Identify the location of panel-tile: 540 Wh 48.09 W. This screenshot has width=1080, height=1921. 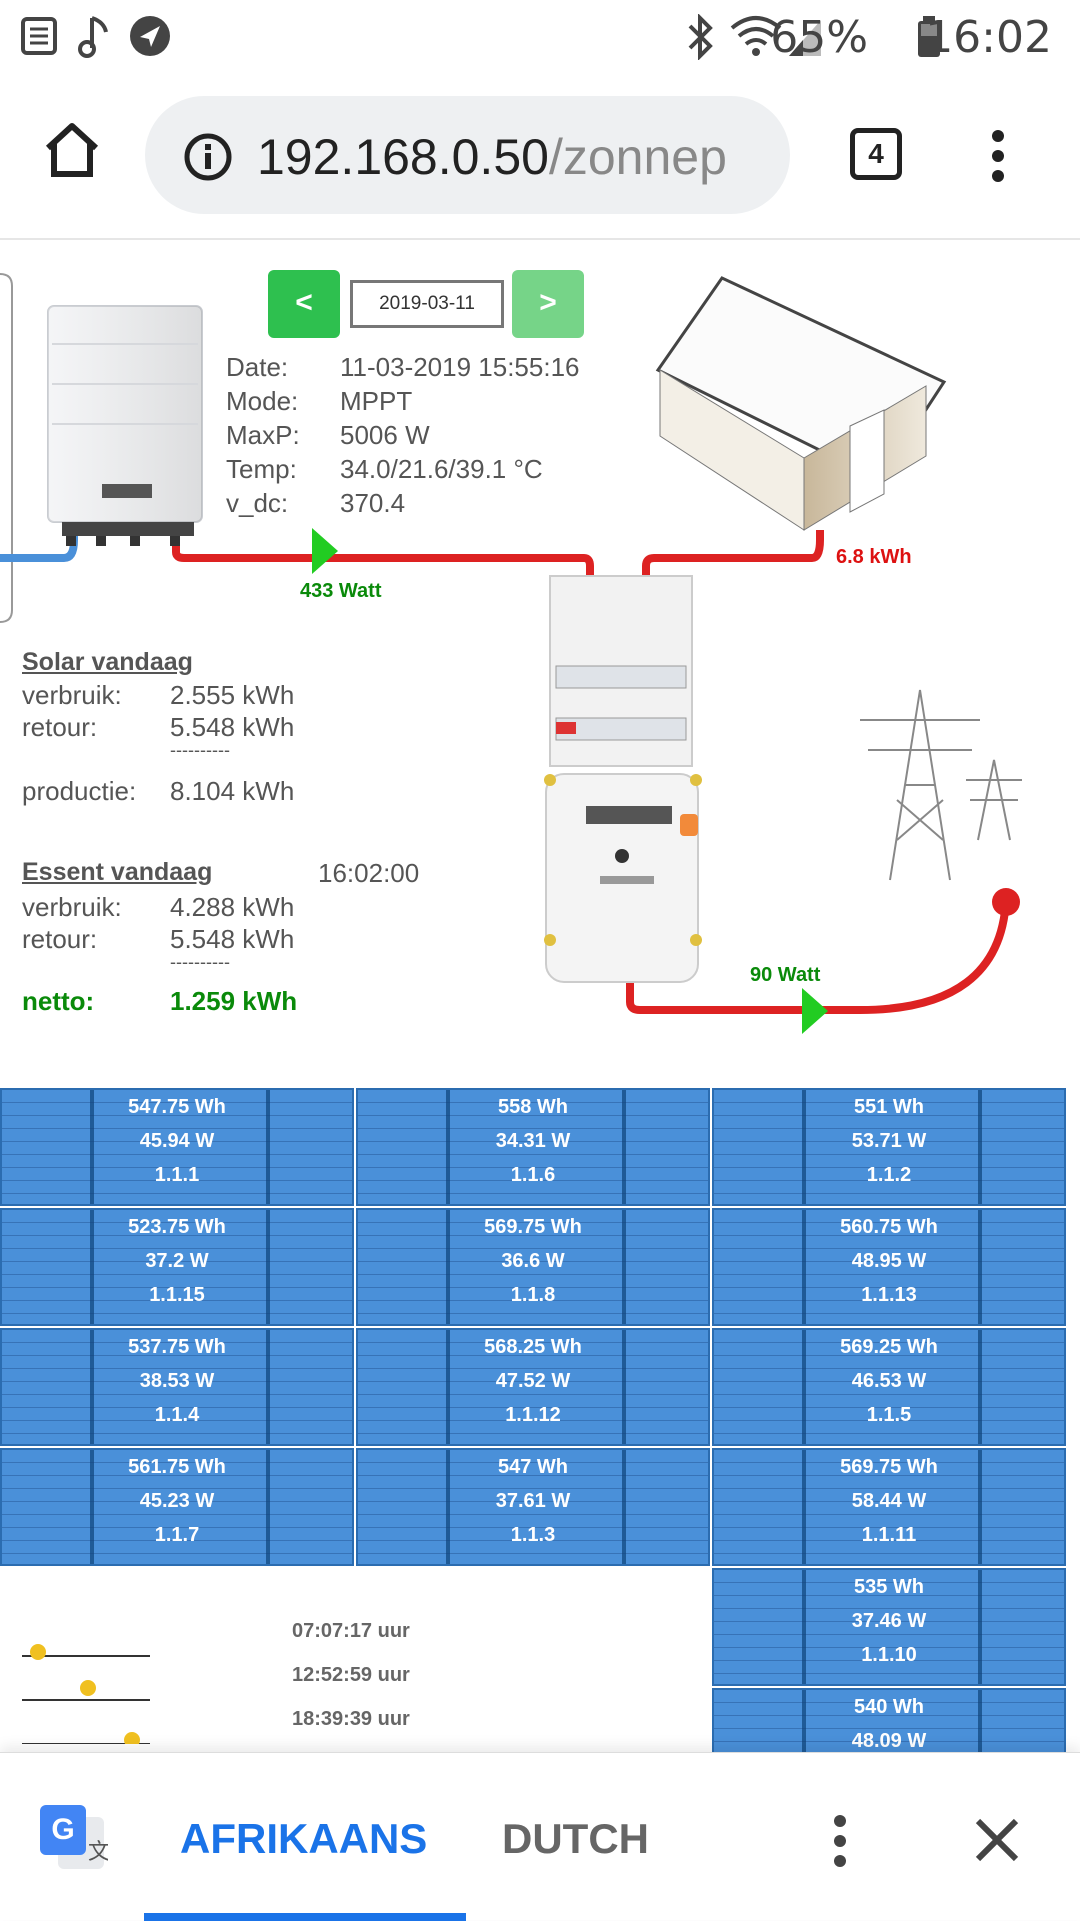
(889, 1720).